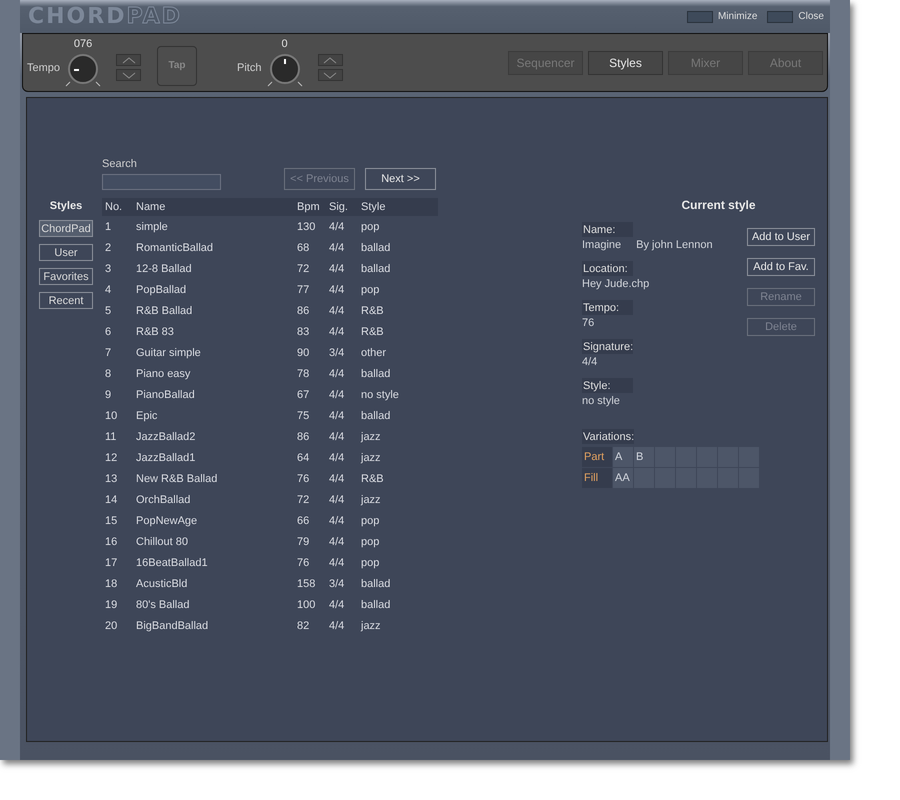 The image size is (900, 800). I want to click on nav-tab: Styles, so click(625, 62).